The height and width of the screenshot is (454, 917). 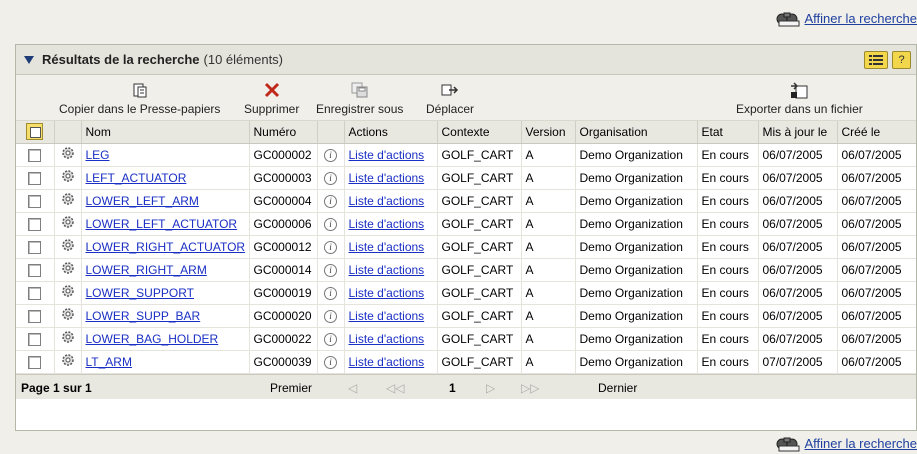 I want to click on next-page-icon: ▷▷, so click(x=530, y=388).